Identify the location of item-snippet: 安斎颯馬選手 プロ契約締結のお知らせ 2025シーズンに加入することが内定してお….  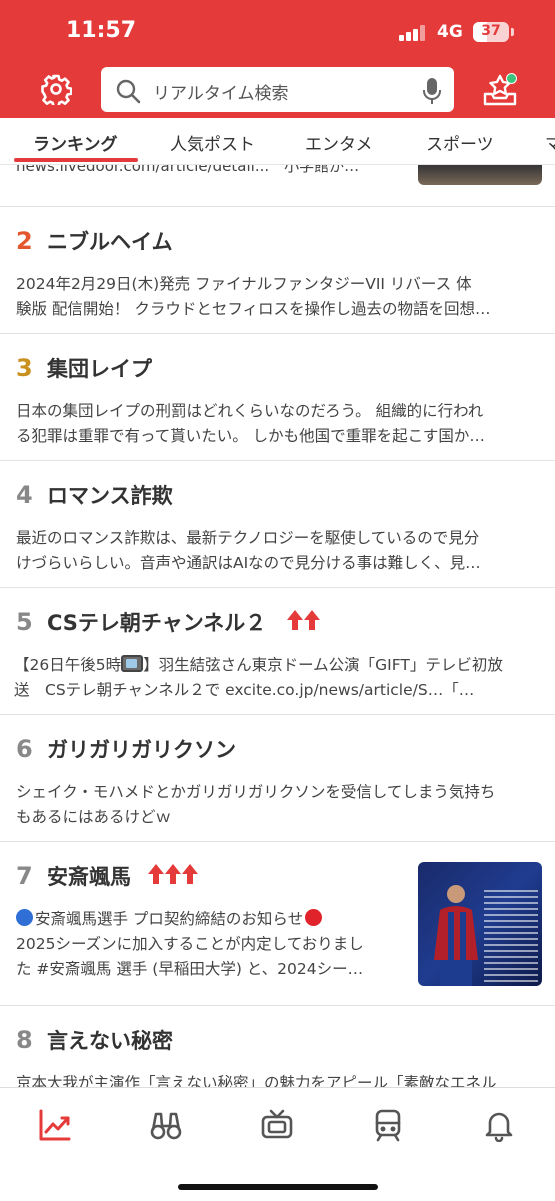
(190, 943).